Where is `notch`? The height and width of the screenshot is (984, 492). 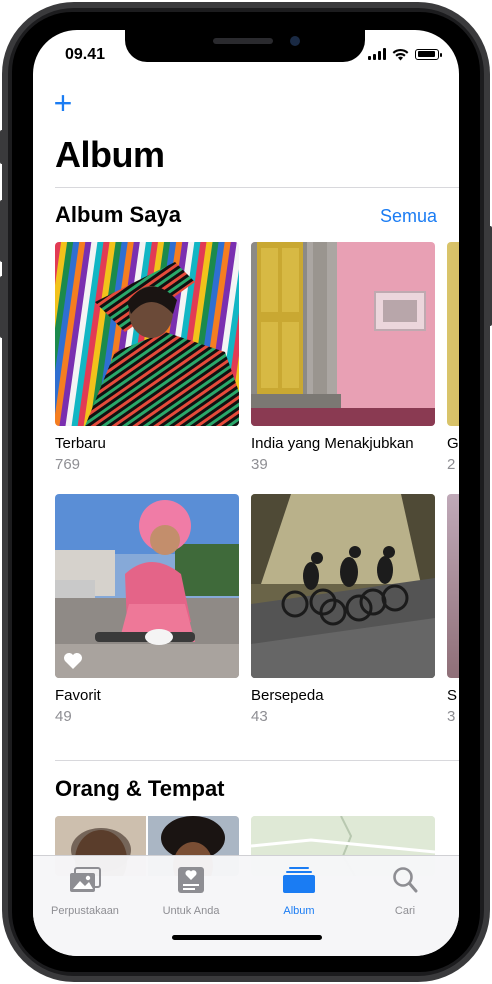
notch is located at coordinates (245, 46).